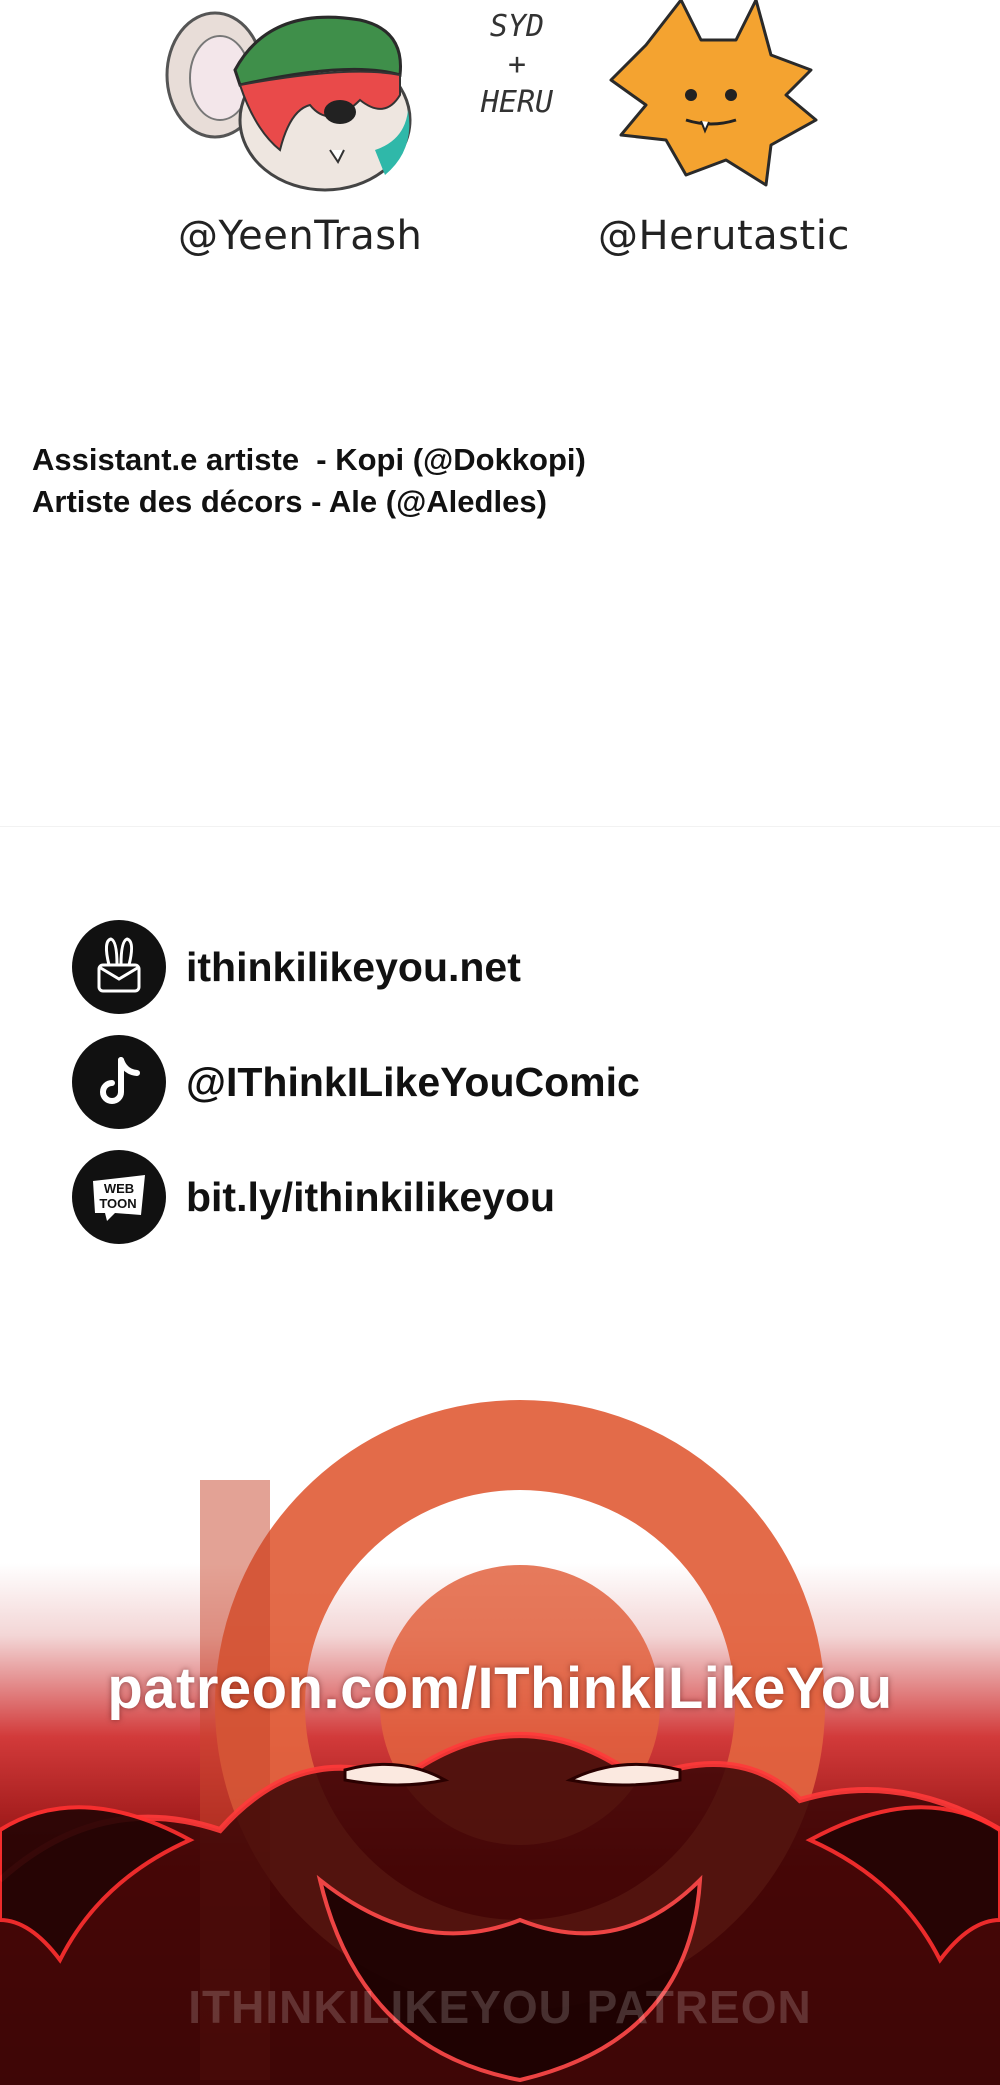 Image resolution: width=1000 pixels, height=2085 pixels. I want to click on webtoon-link: WEB TOON bit.ly/ithinkilikeyou, so click(313, 1197).